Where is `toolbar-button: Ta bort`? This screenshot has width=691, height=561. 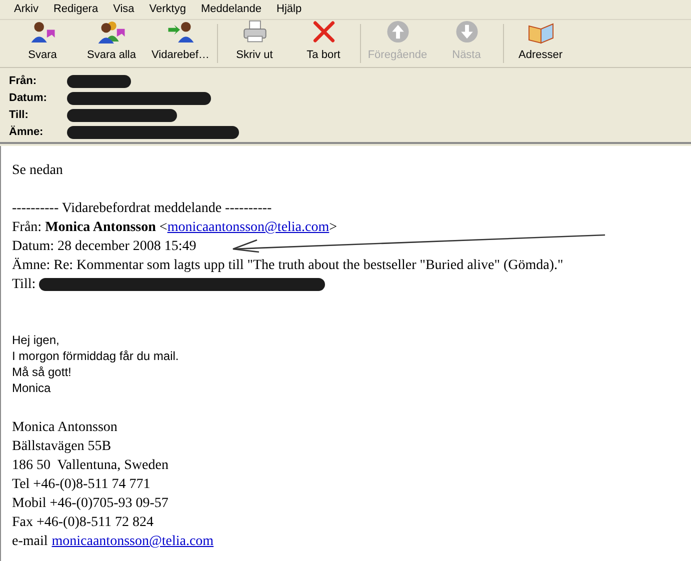
toolbar-button: Ta bort is located at coordinates (323, 43).